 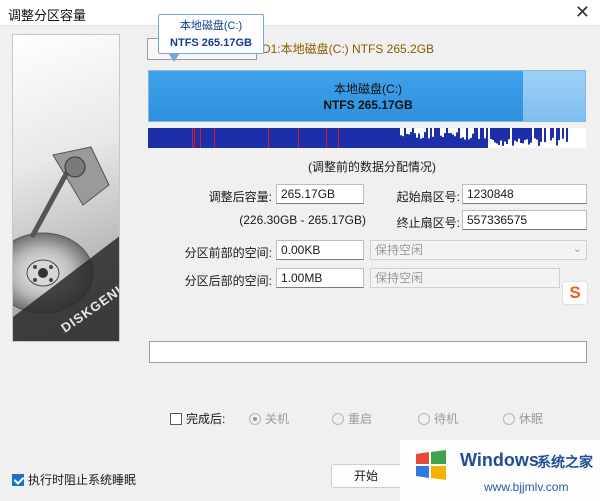 What do you see at coordinates (211, 26) in the screenshot?
I see `tooltip-name: 本地磁盘(C:)` at bounding box center [211, 26].